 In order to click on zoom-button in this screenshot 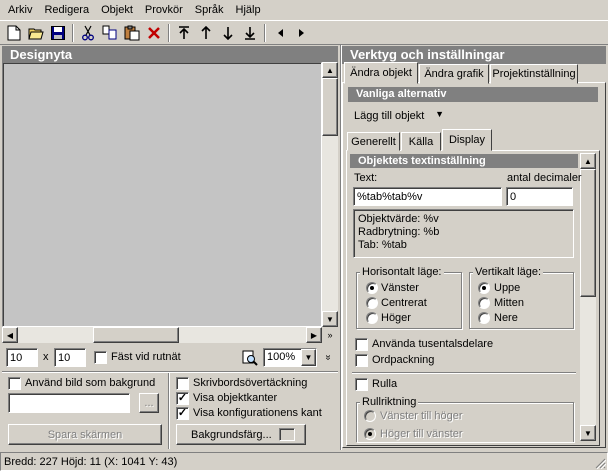, I will do `click(250, 357)`.